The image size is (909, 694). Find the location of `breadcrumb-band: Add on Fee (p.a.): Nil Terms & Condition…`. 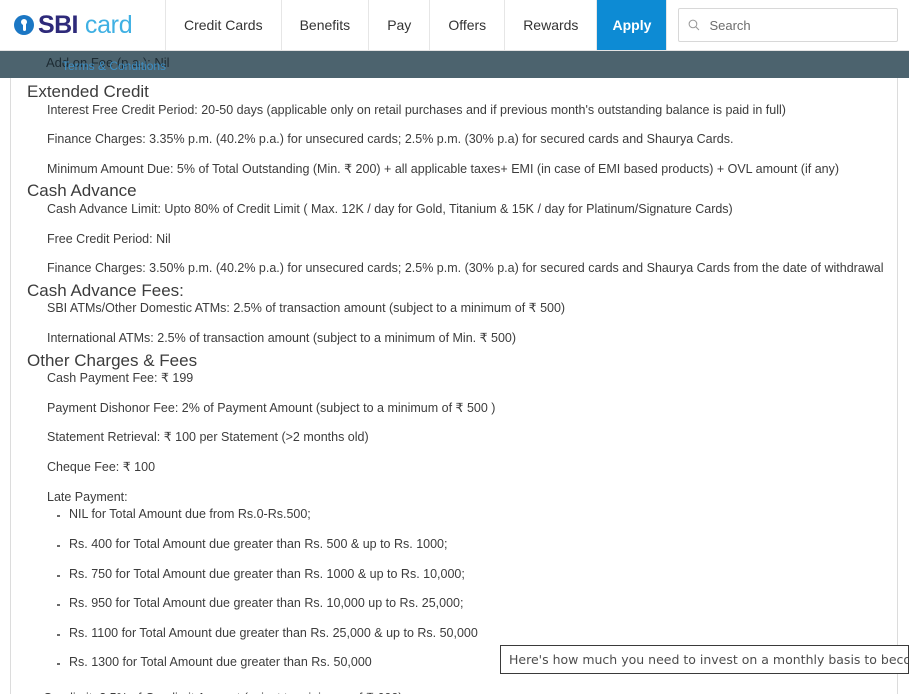

breadcrumb-band: Add on Fee (p.a.): Nil Terms & Condition… is located at coordinates (454, 64).